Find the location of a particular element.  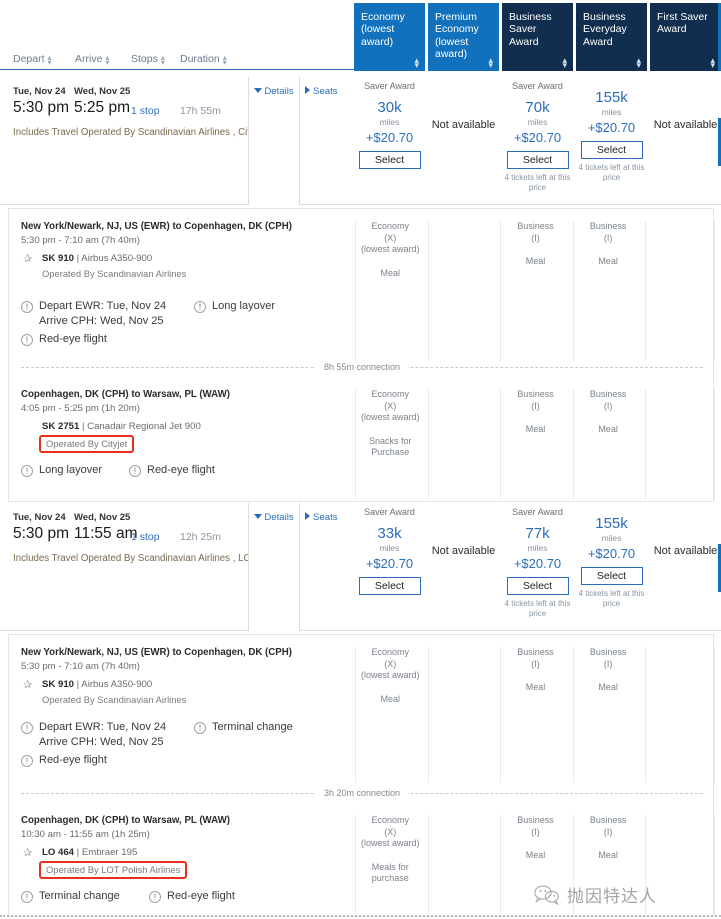

sort-control-depart: Depart ▴ ▾ is located at coordinates (32, 59).